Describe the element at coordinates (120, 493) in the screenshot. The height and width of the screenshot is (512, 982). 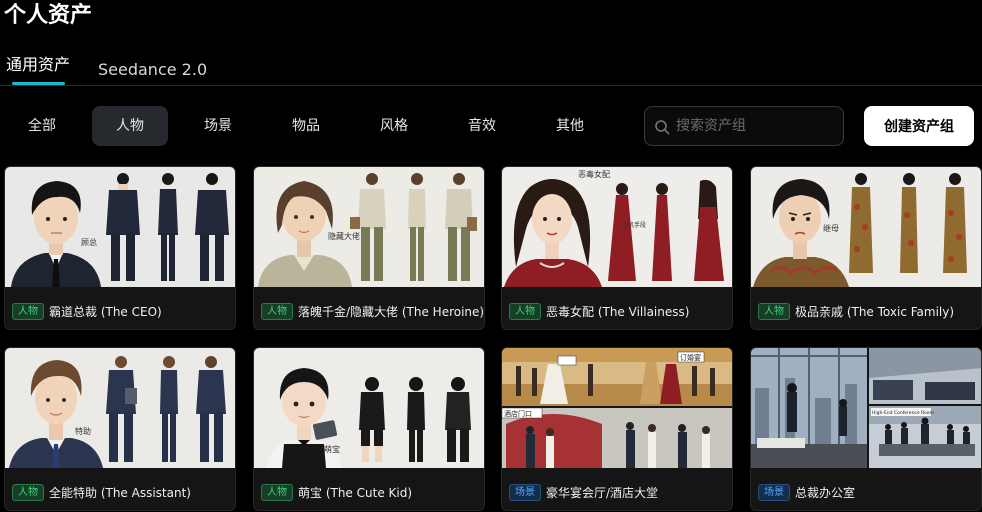
I see `asset-title: 全能特助 (The Assistant)` at that location.